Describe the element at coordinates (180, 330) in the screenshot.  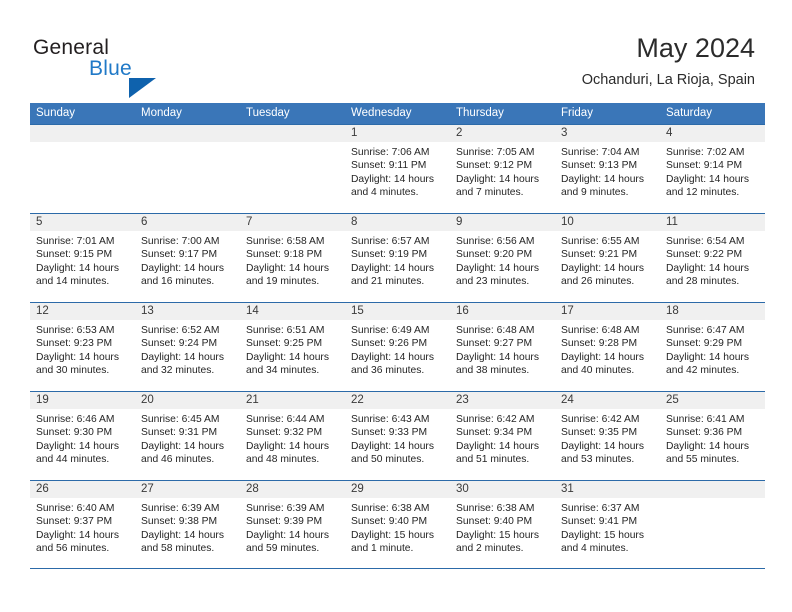
I see `day-detail-line: Sunrise: 6:52 AM` at that location.